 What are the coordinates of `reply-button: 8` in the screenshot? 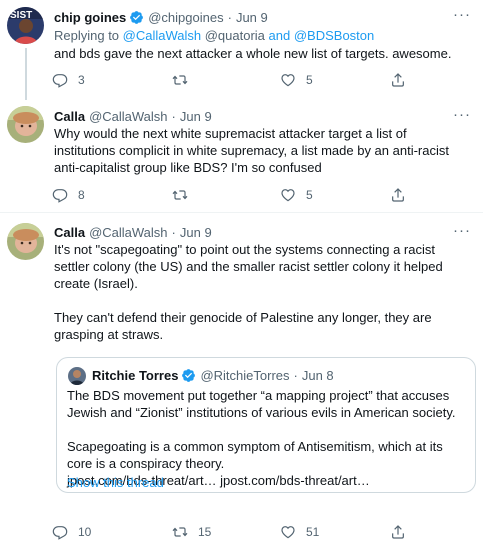 It's located at (112, 195).